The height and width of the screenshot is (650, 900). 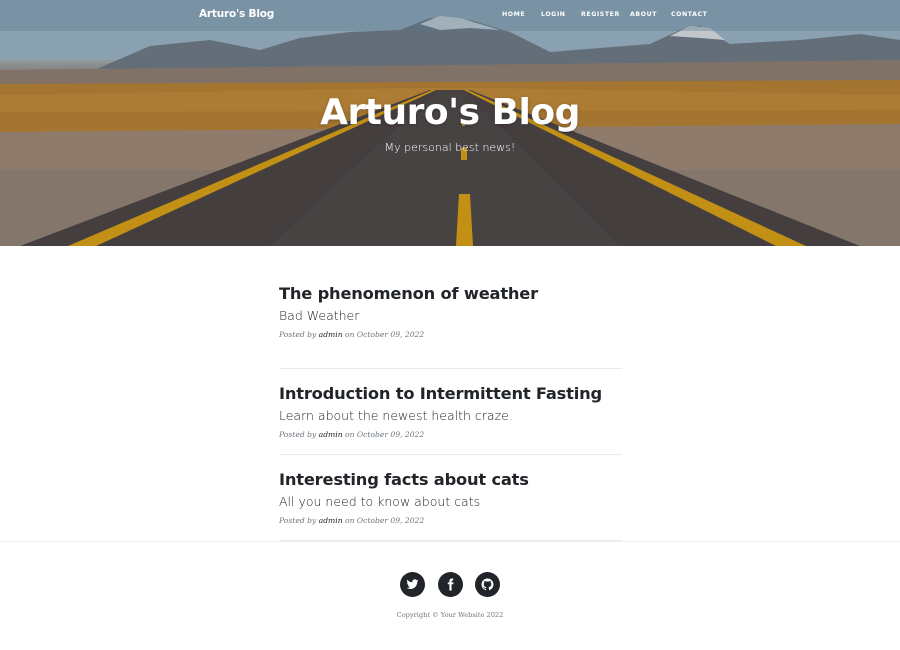 What do you see at coordinates (450, 541) in the screenshot?
I see `footer-divider` at bounding box center [450, 541].